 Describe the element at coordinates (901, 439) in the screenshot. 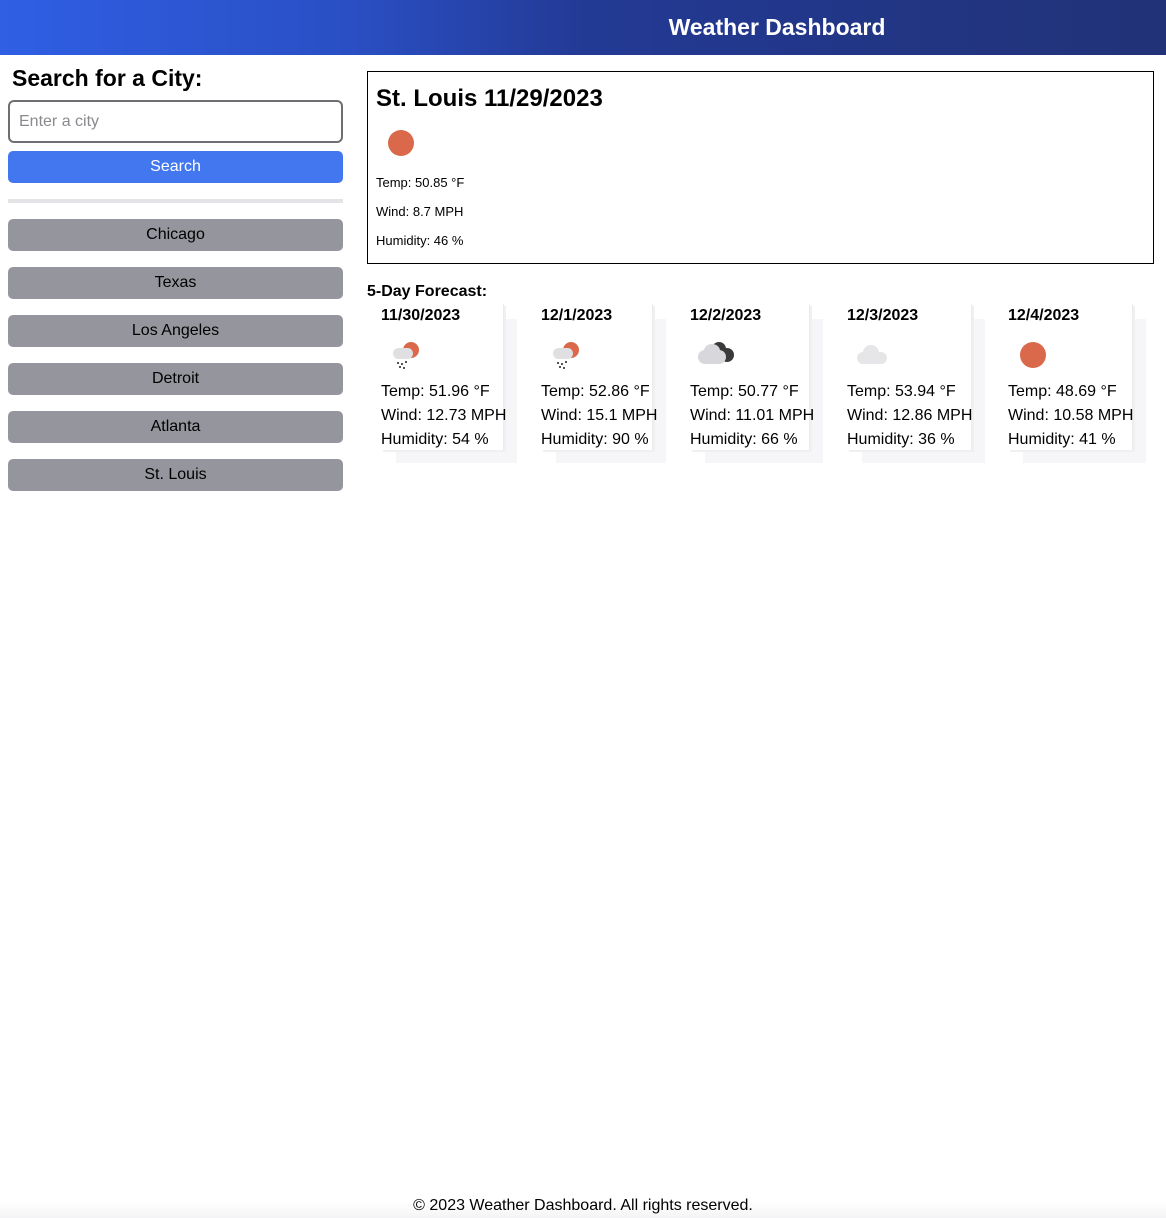

I see `forecast-humidity: Humidity: 36 %` at that location.